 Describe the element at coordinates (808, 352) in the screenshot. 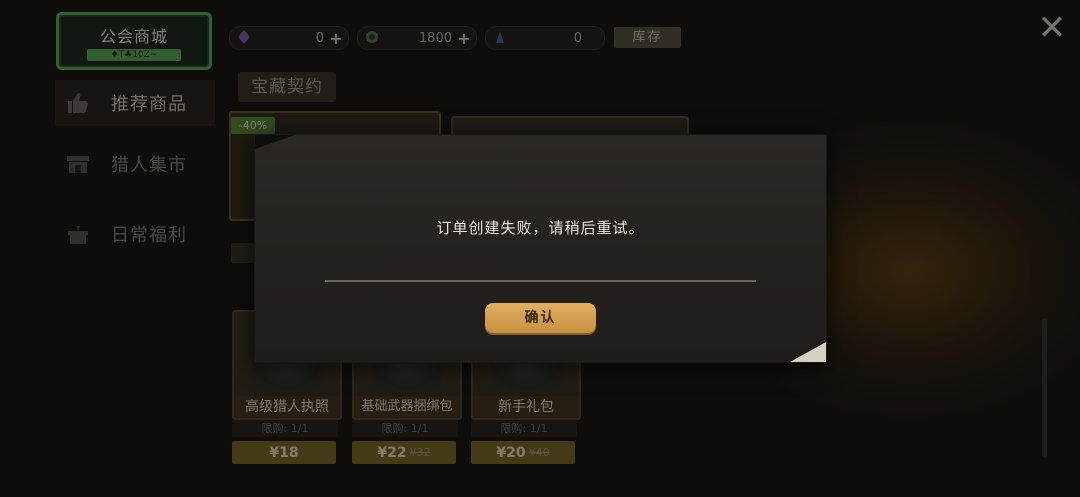

I see `page-curl` at that location.